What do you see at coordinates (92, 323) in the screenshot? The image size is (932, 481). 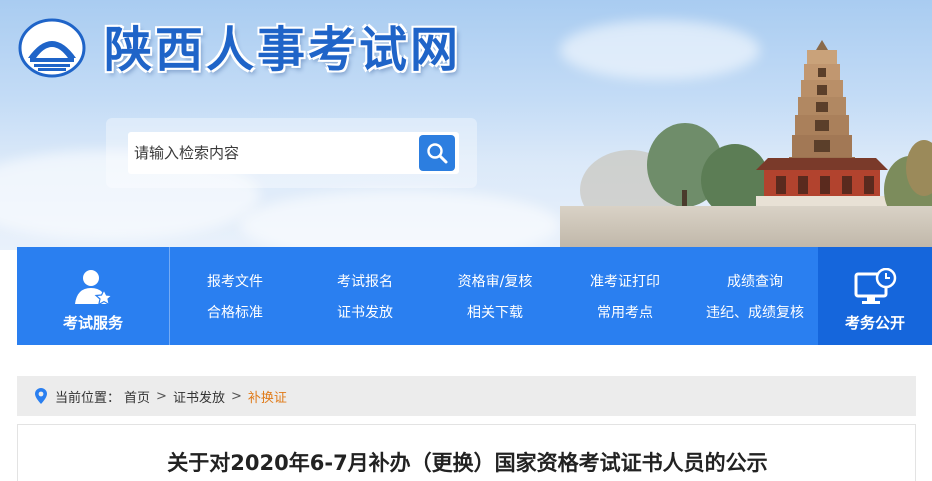 I see `exam-service-label: 考试服务` at bounding box center [92, 323].